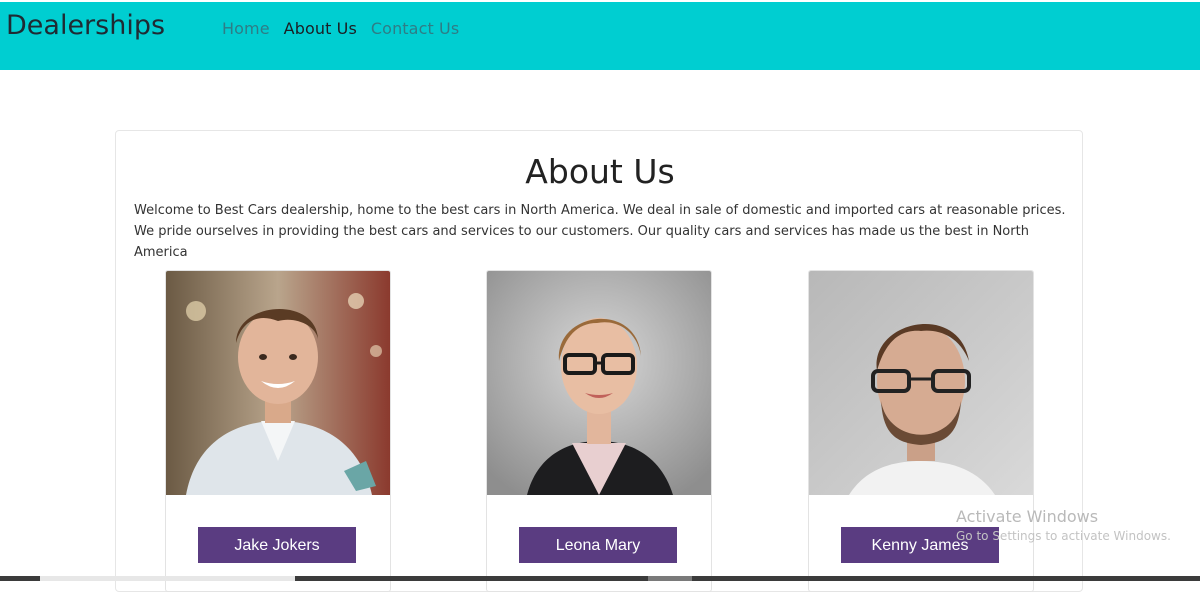  What do you see at coordinates (598, 545) in the screenshot?
I see `member-name-button: Leona Mary` at bounding box center [598, 545].